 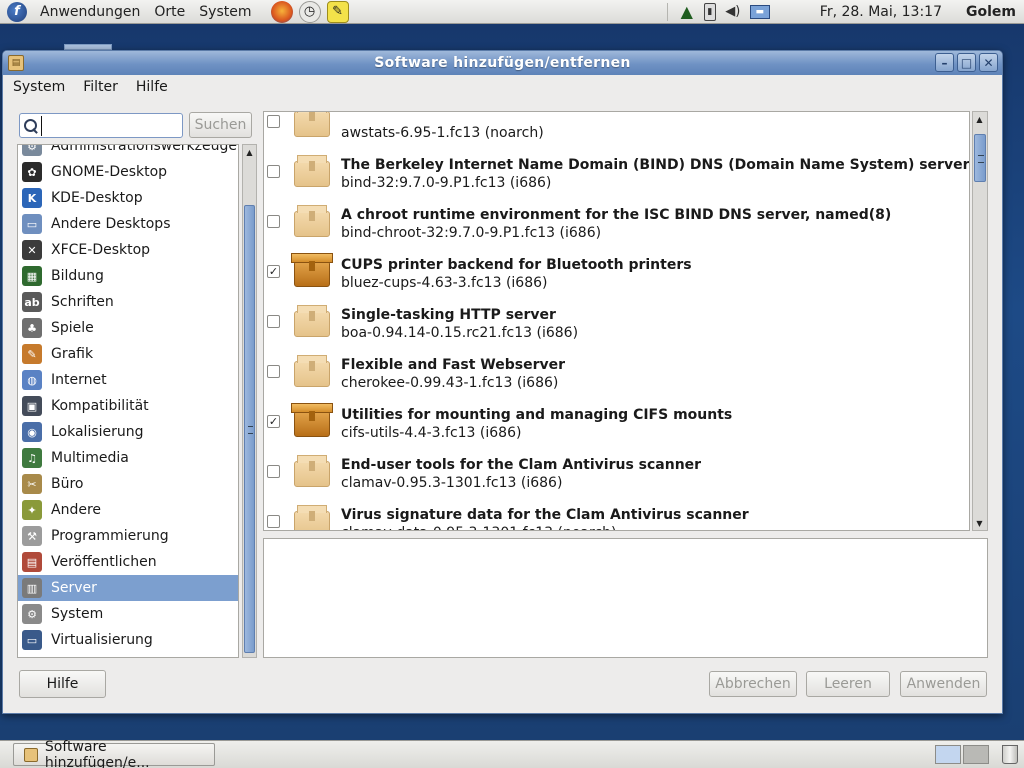 I want to click on clear-button: Leeren, so click(x=848, y=684).